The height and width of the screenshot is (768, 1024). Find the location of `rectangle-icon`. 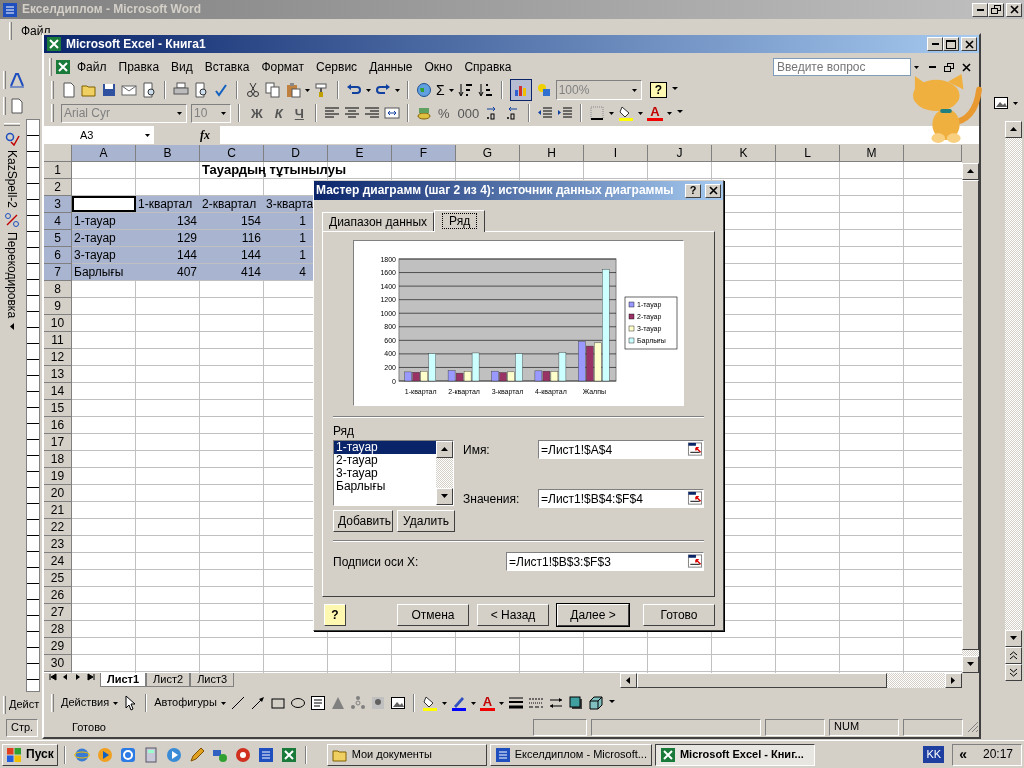

rectangle-icon is located at coordinates (277, 703).